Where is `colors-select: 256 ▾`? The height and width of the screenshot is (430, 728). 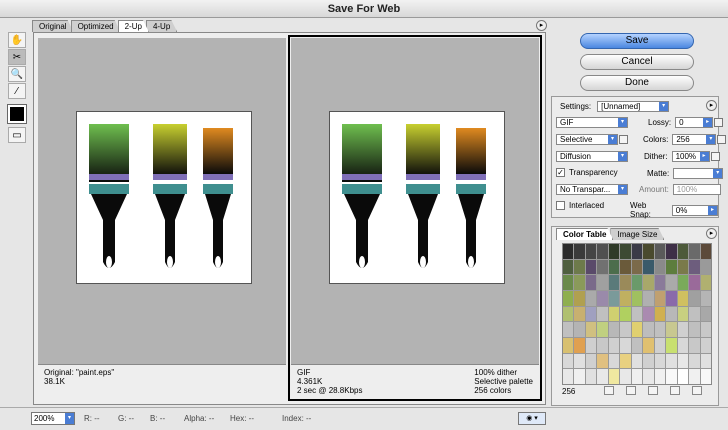
colors-select: 256 ▾ is located at coordinates (694, 139).